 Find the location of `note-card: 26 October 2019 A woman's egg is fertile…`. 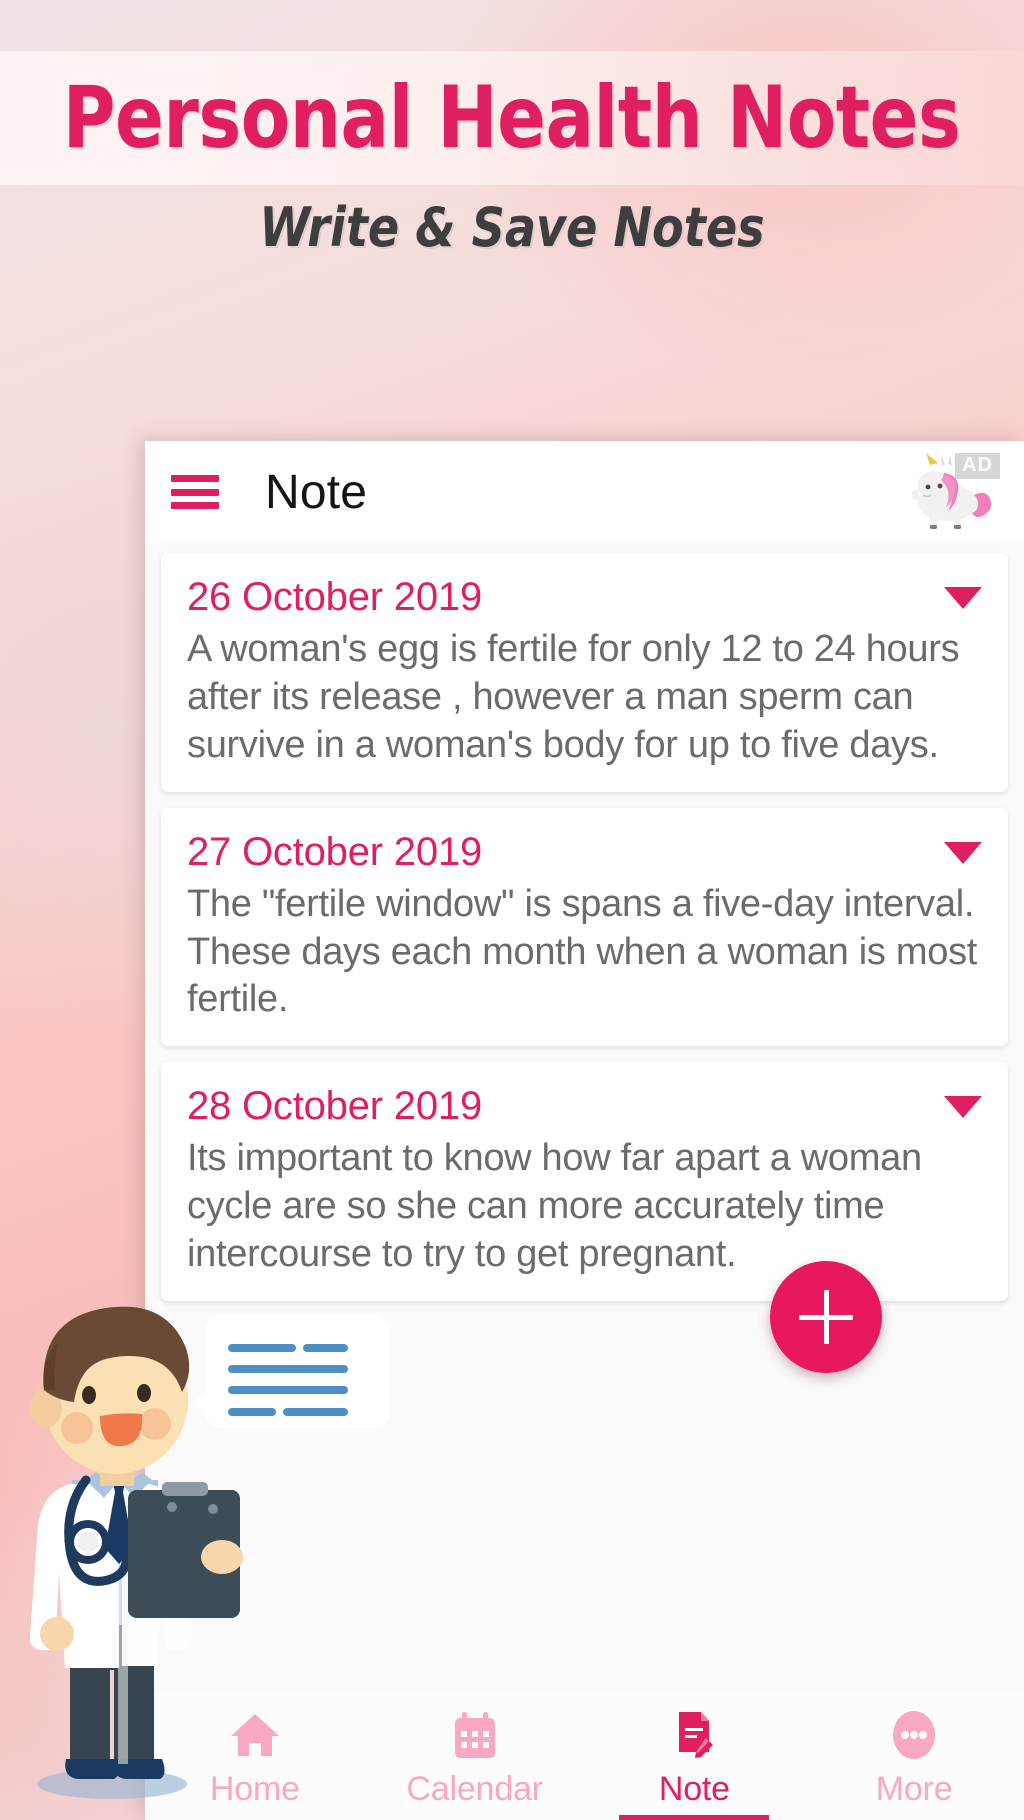

note-card: 26 October 2019 A woman's egg is fertile… is located at coordinates (584, 672).